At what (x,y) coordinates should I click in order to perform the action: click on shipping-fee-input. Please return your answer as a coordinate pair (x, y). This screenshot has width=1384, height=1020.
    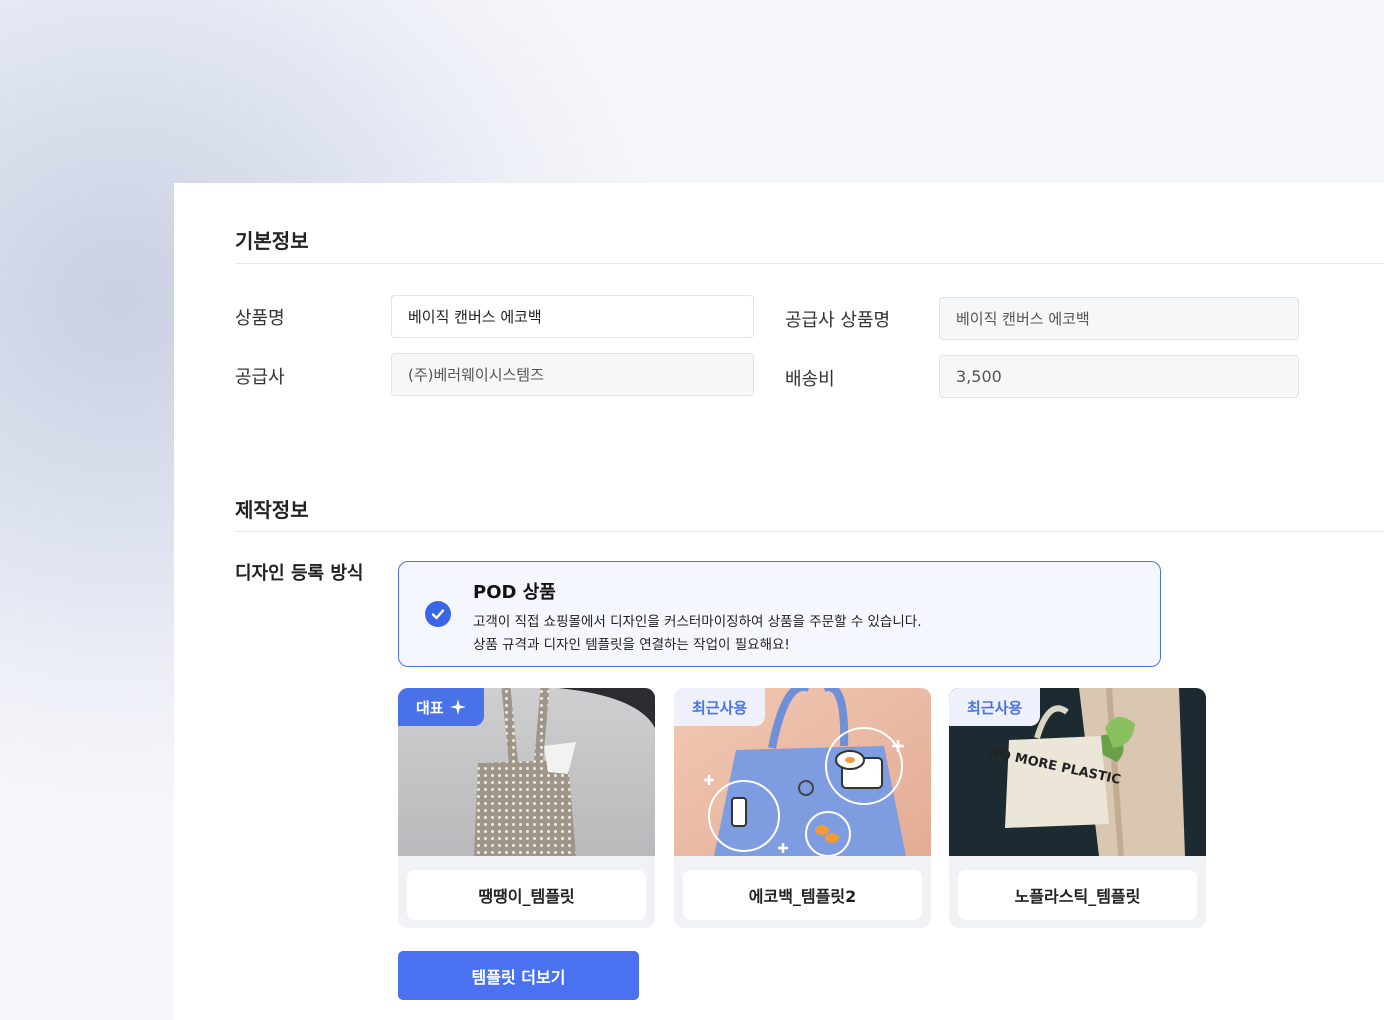
    Looking at the image, I should click on (1119, 376).